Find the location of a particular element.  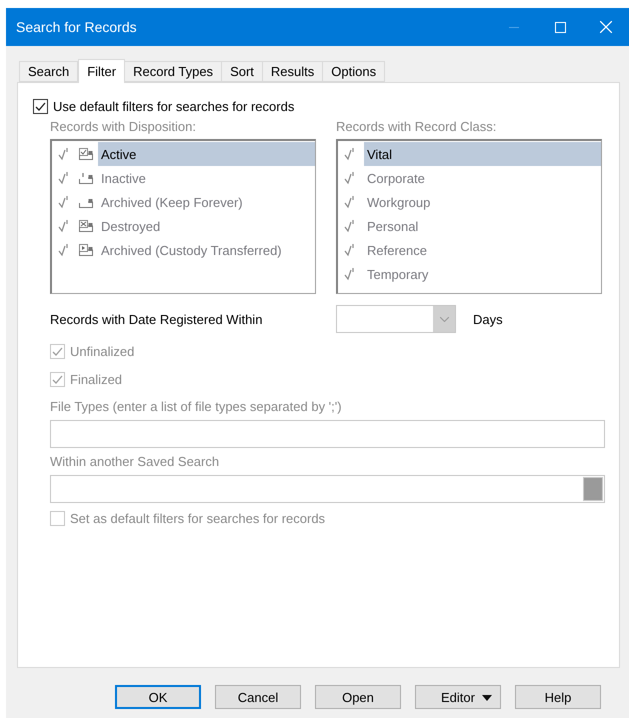

tab: Filter is located at coordinates (102, 71).